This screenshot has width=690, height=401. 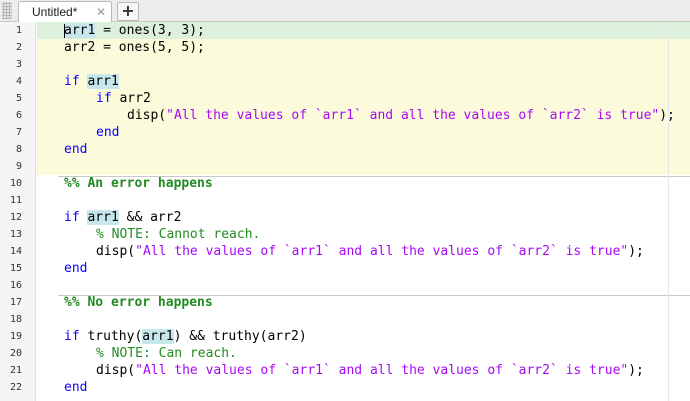 I want to click on line-number: 12, so click(x=15, y=217).